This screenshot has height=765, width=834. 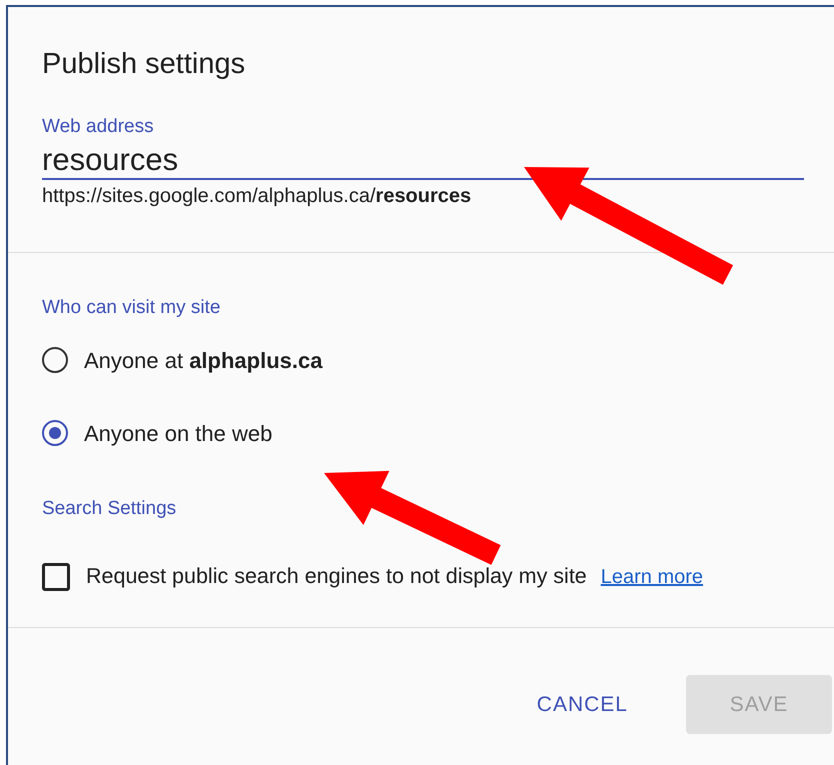 I want to click on checkbox, so click(x=56, y=576).